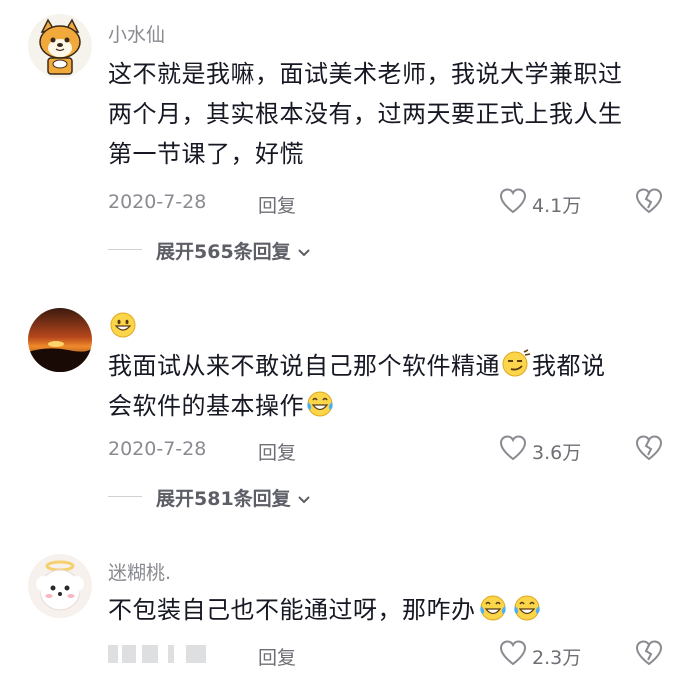 This screenshot has height=676, width=690. What do you see at coordinates (292, 610) in the screenshot?
I see `comment-text-segment: 不包装自己也不能通过呀，那咋办` at bounding box center [292, 610].